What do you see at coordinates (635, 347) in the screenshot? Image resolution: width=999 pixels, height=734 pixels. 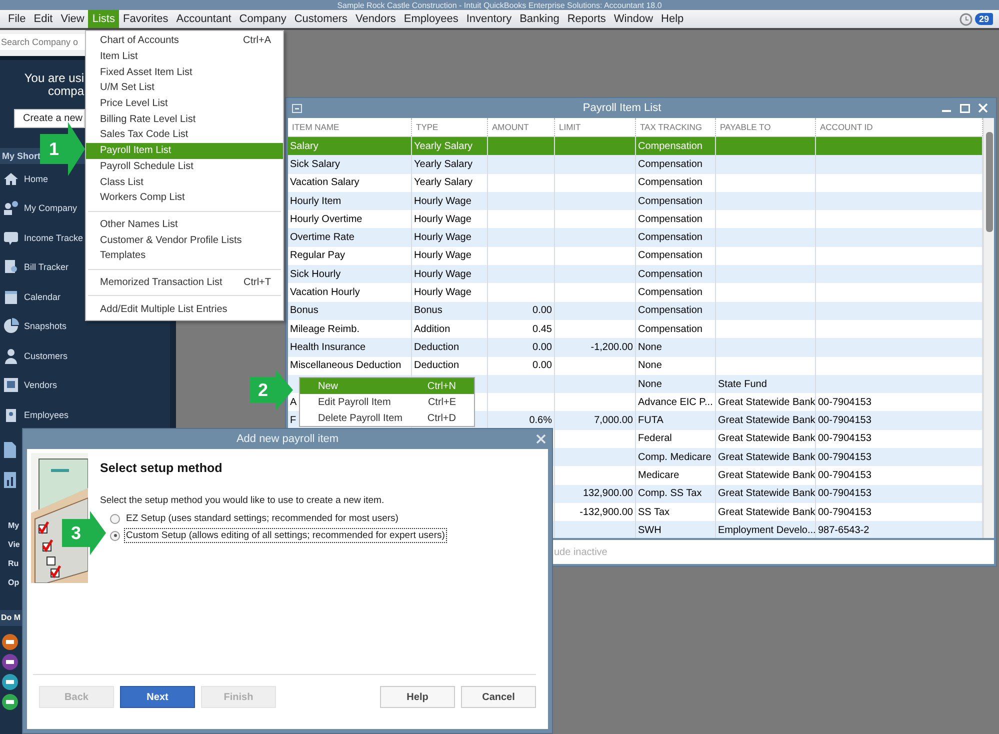 I see `table-row: Health Insurance Deduction 0.00 -1,200.00 None` at bounding box center [635, 347].